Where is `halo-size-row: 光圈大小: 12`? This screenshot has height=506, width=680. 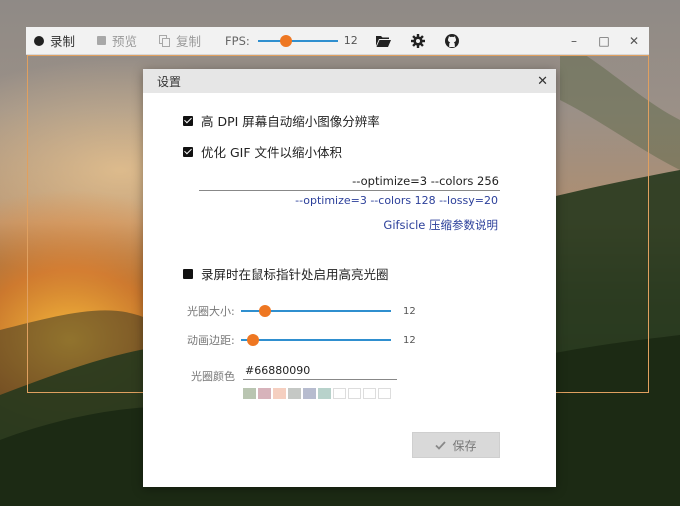
halo-size-row: 光圈大小: 12 is located at coordinates (301, 311).